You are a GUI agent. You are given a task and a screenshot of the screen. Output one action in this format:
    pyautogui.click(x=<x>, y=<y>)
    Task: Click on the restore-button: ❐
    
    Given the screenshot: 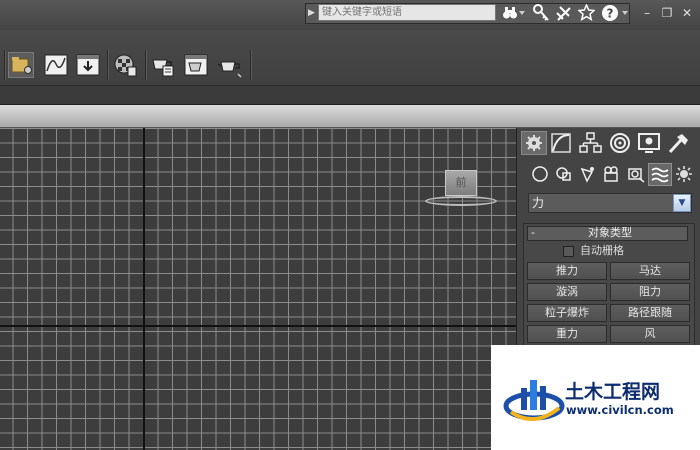 What is the action you would take?
    pyautogui.click(x=667, y=13)
    